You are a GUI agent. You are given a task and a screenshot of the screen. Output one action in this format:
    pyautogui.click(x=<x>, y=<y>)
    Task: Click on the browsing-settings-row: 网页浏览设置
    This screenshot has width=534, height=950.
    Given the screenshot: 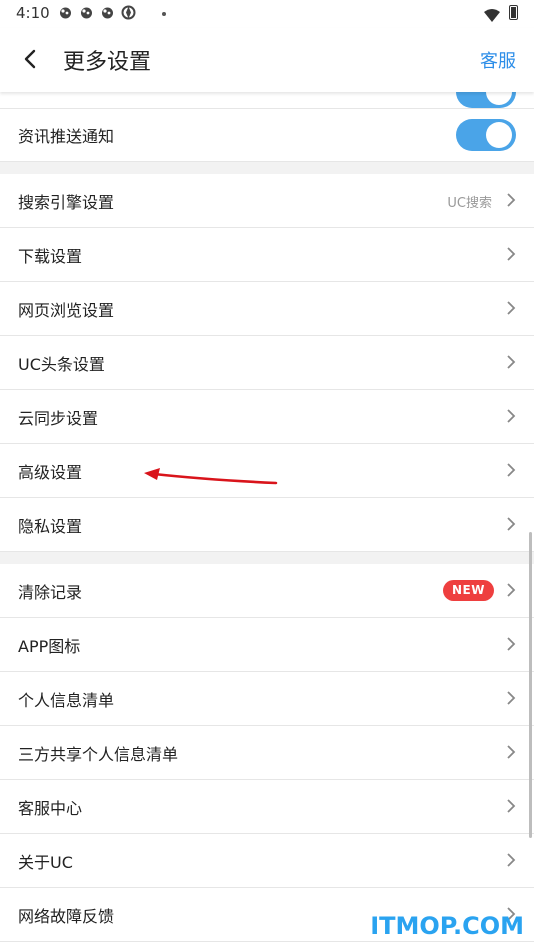 What is the action you would take?
    pyautogui.click(x=267, y=309)
    